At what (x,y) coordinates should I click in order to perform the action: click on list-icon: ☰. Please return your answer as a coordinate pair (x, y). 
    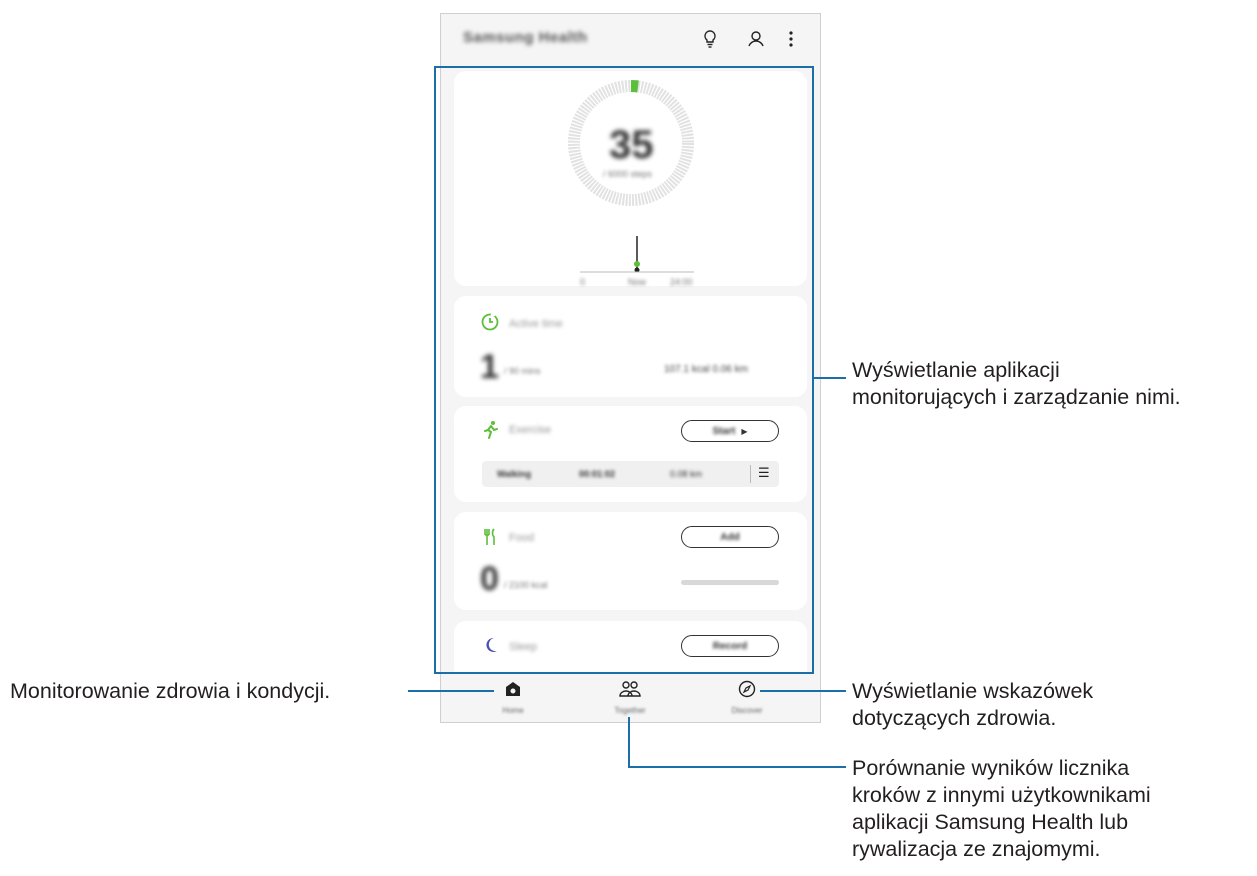
    Looking at the image, I should click on (764, 473).